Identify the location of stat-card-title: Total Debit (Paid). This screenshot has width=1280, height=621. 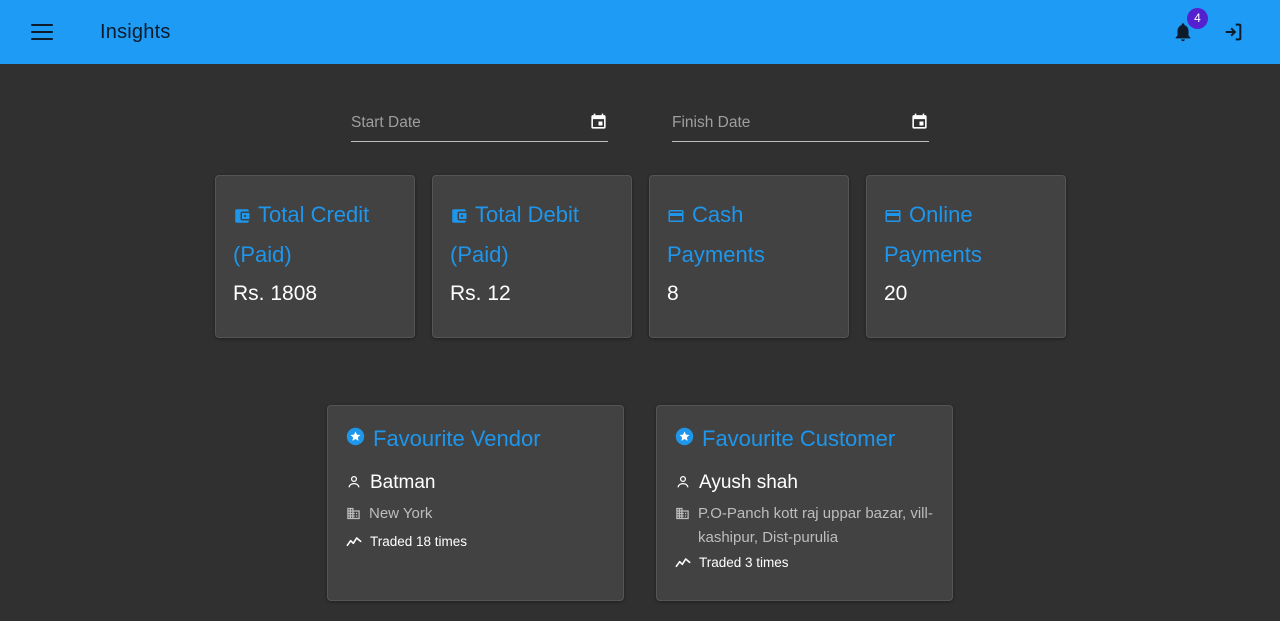
(532, 234).